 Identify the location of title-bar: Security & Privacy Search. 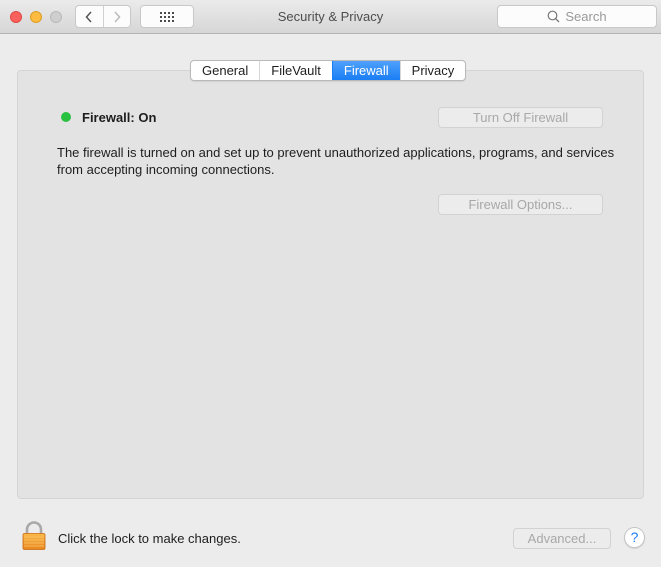
(330, 17).